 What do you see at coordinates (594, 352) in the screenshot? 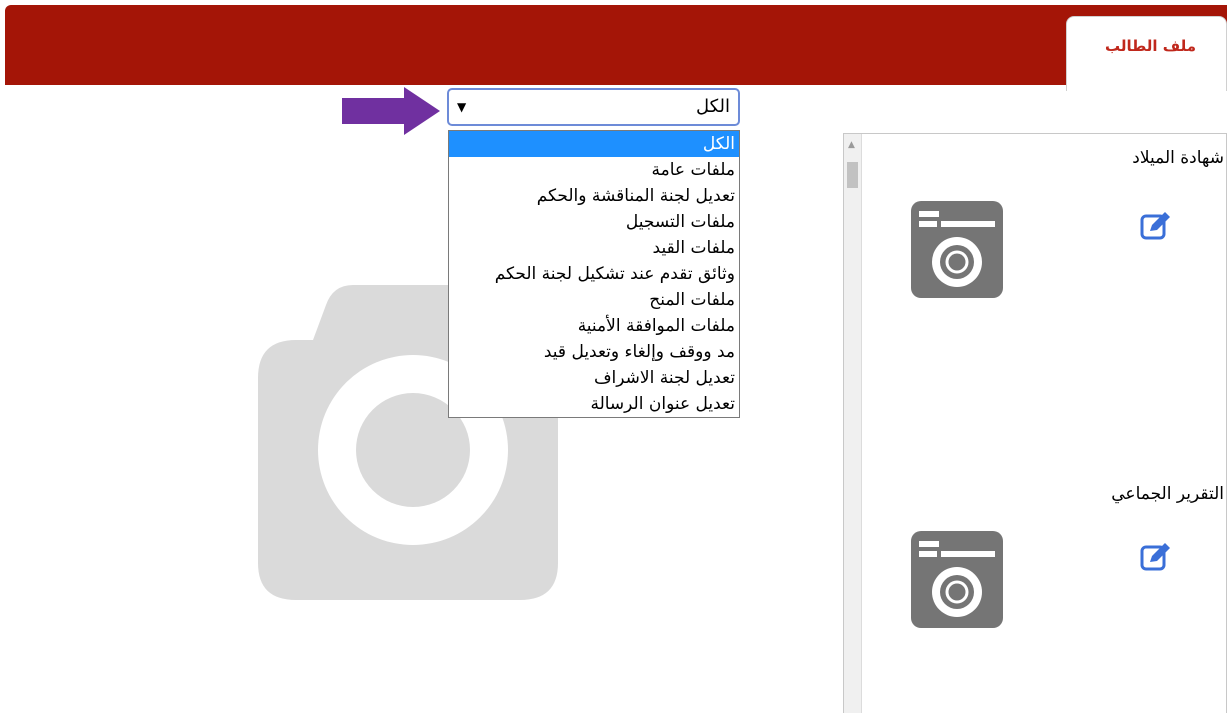
I see `dropdown-option: مد ووقف وإلغاء وتعديل قيد` at bounding box center [594, 352].